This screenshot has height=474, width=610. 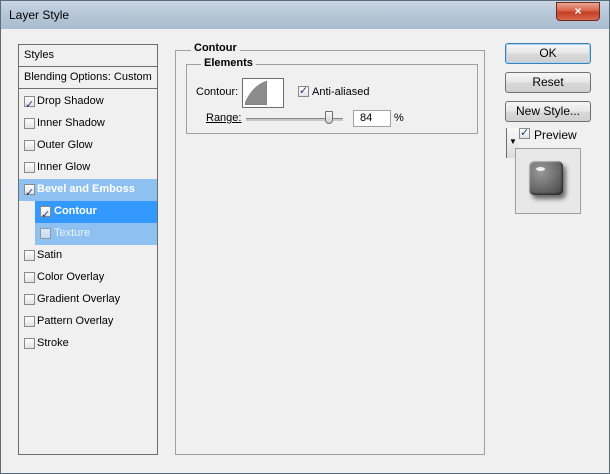 I want to click on inner-shadow-checkbox, so click(x=29, y=123).